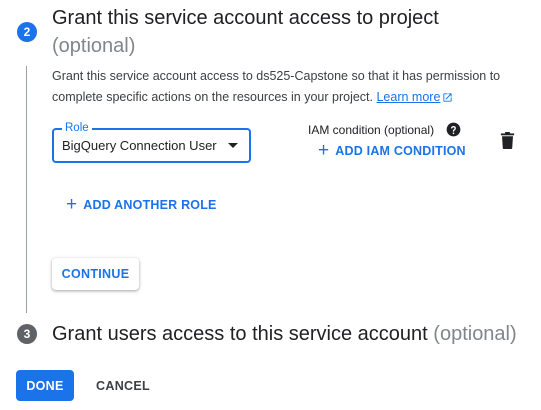  I want to click on step-connector-line, so click(26, 189).